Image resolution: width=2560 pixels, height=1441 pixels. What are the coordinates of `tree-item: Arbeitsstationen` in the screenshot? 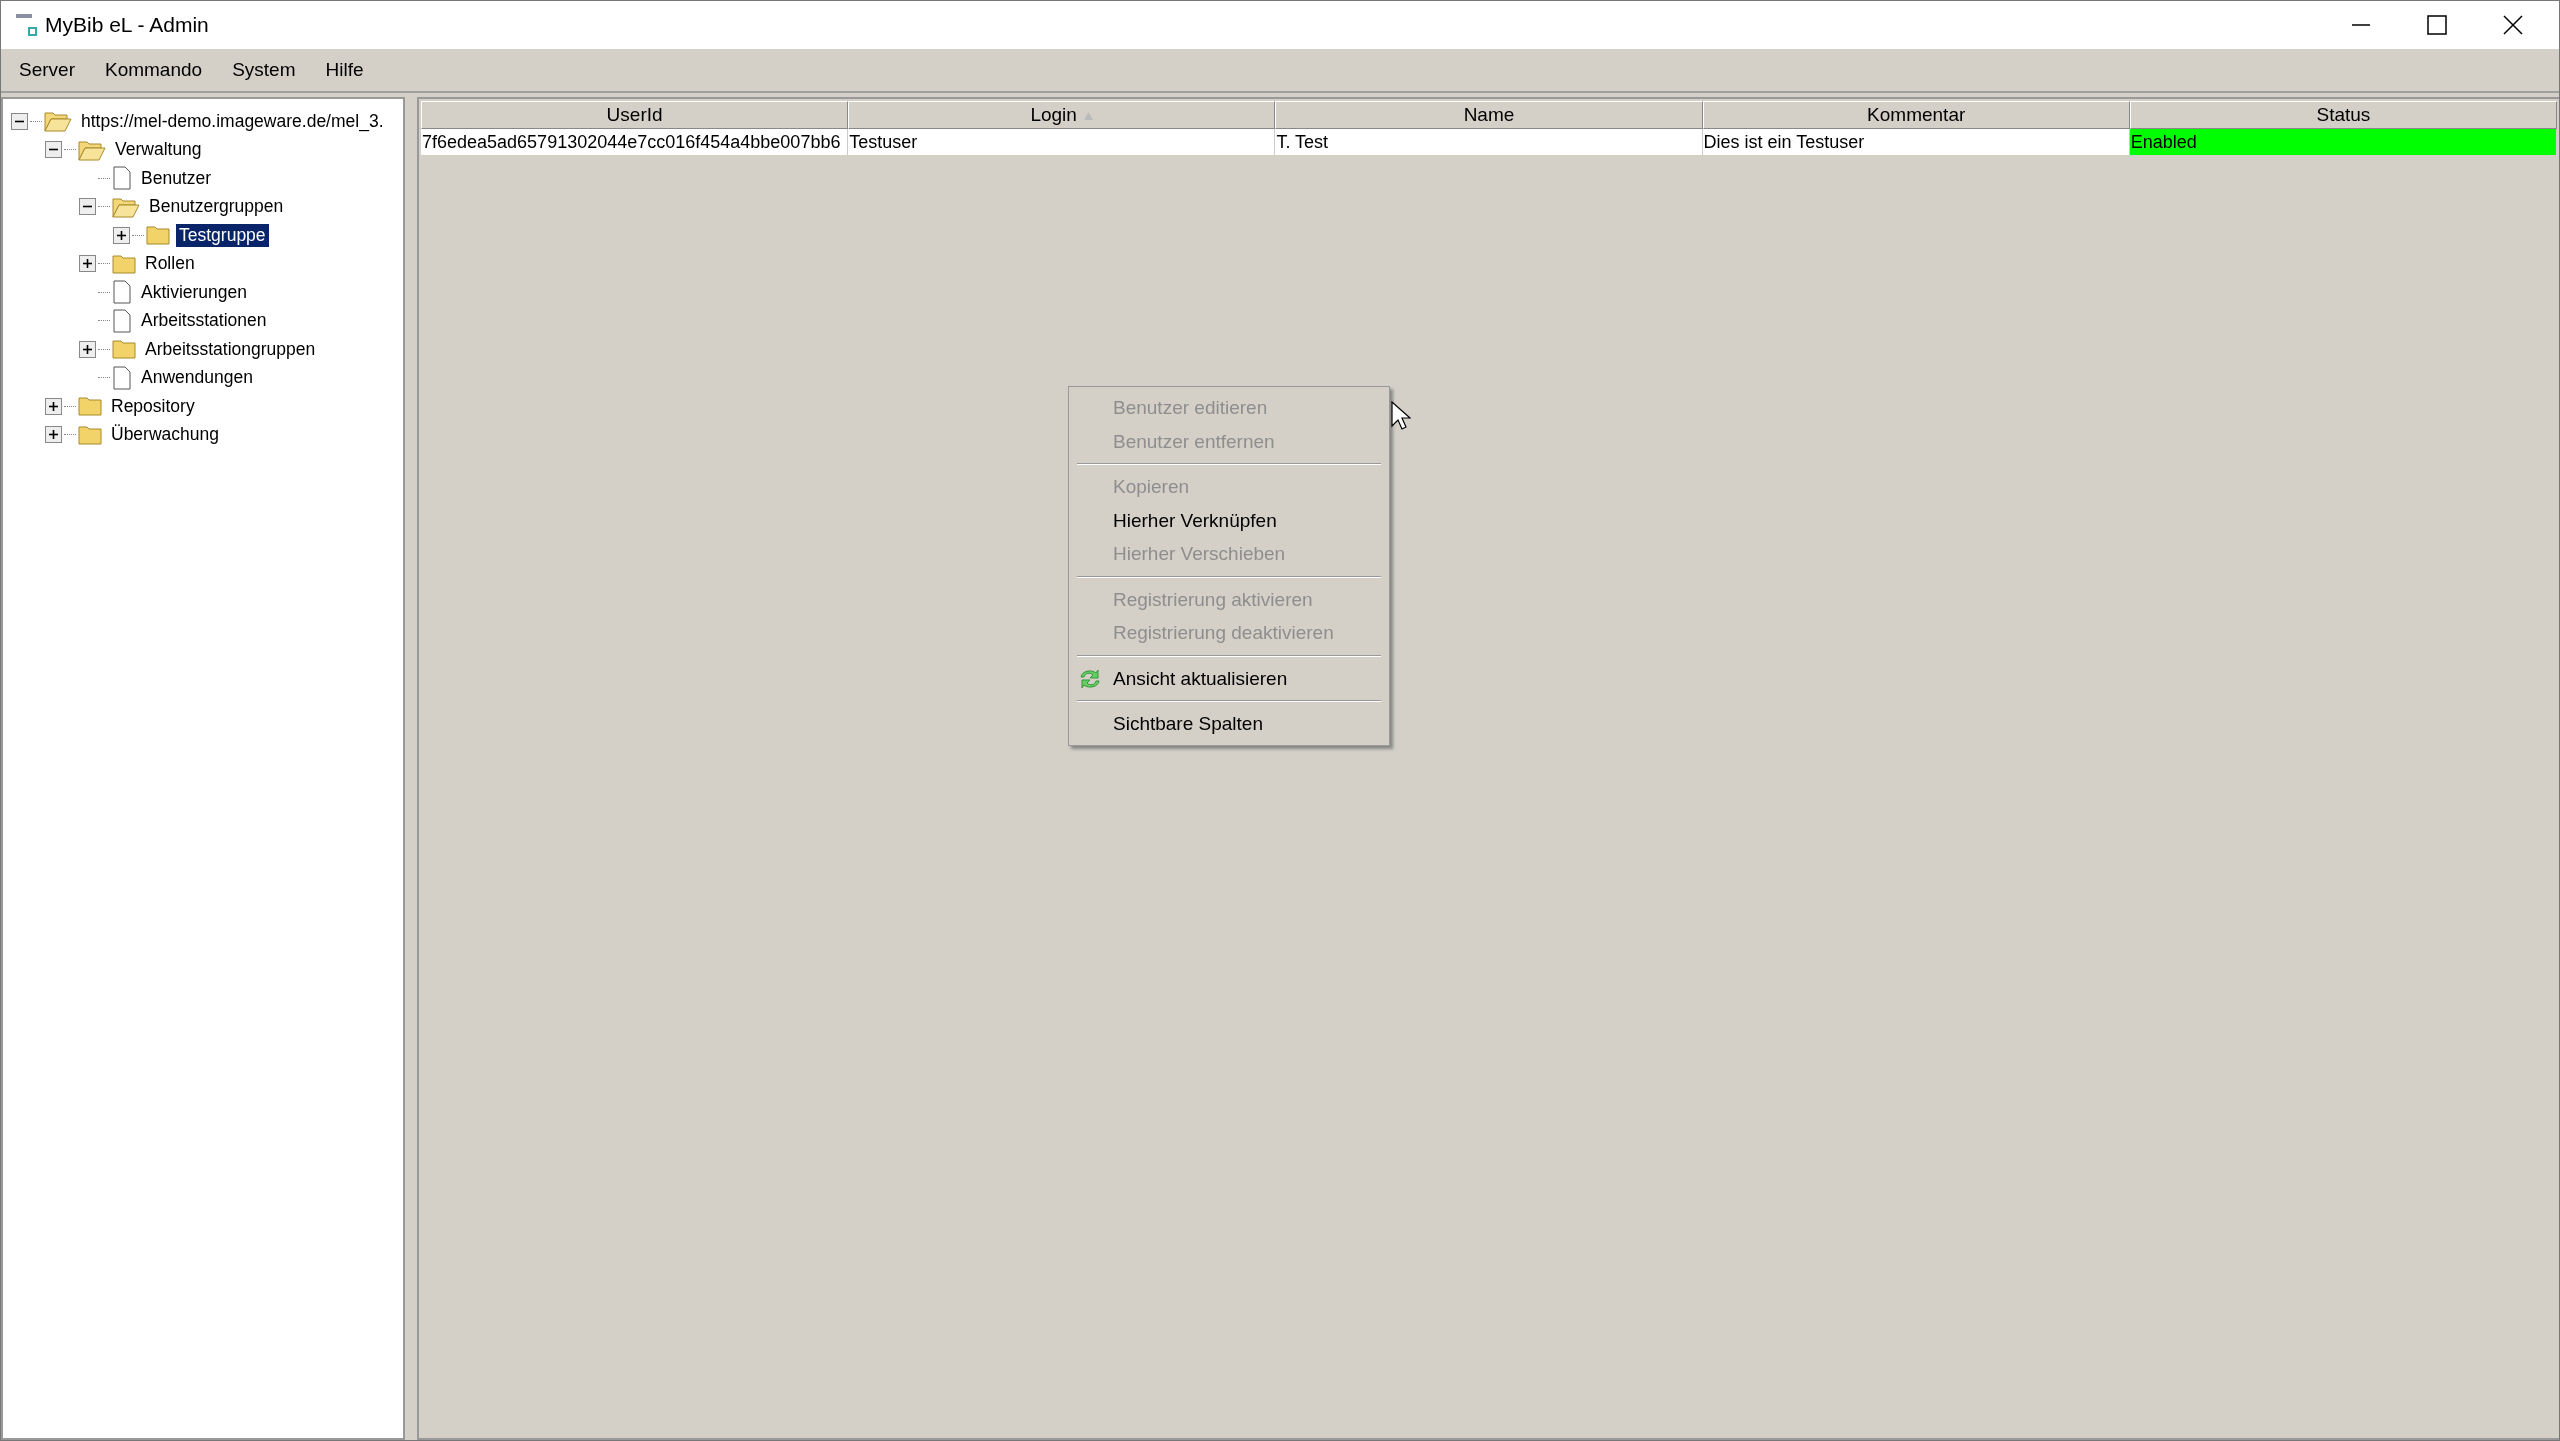 It's located at (204, 321).